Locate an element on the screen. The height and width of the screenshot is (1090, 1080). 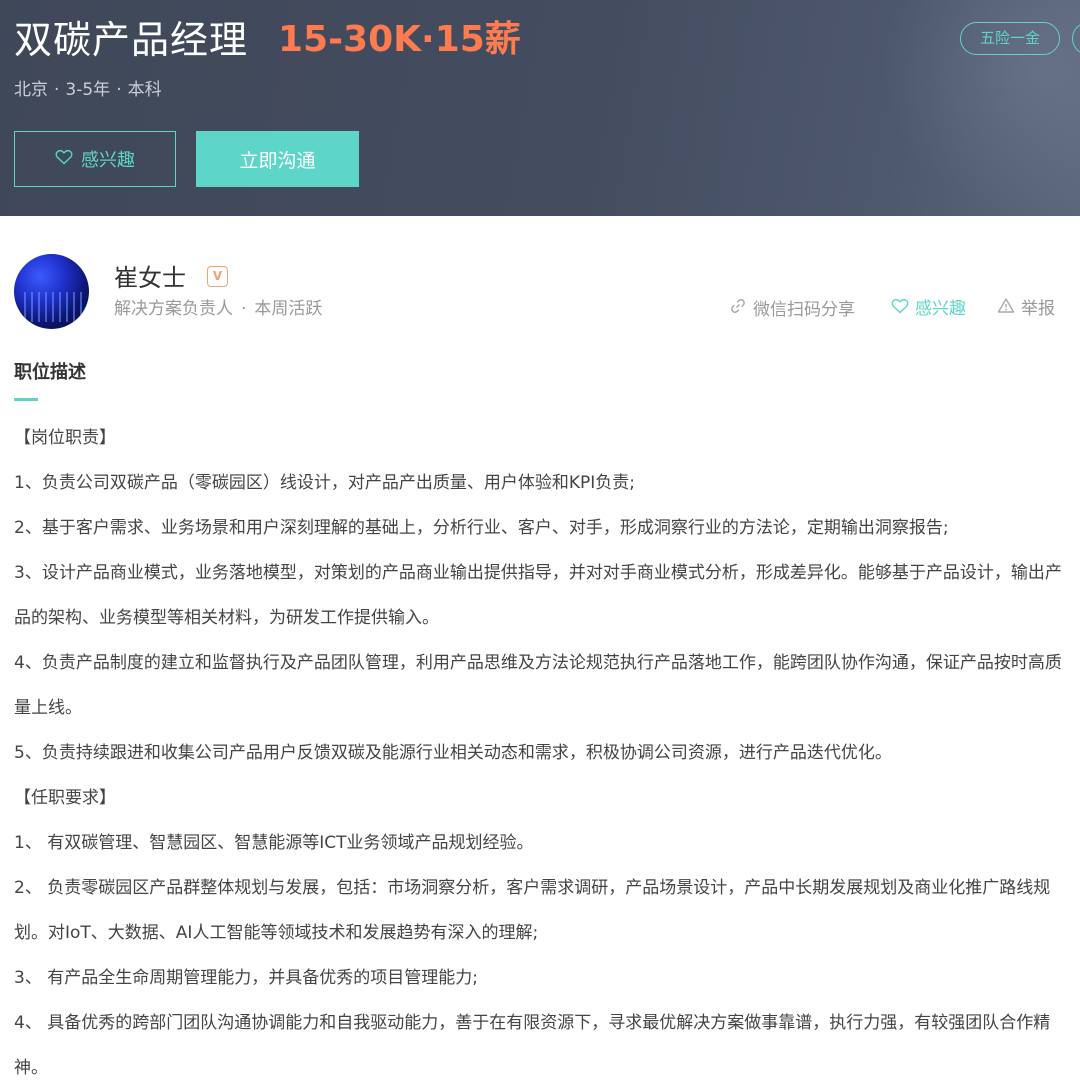
benefit-tag: 五险一金 is located at coordinates (1010, 38).